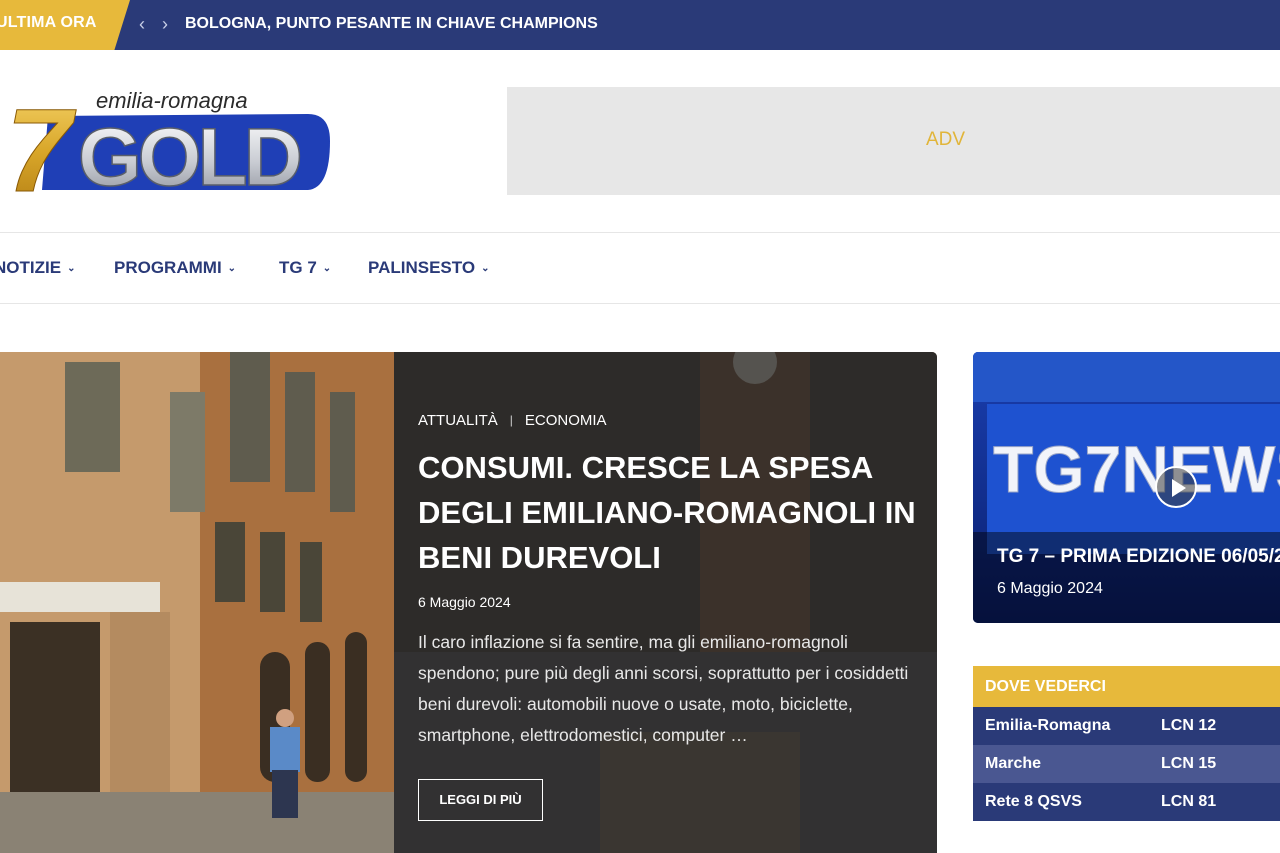 Image resolution: width=1280 pixels, height=853 pixels. I want to click on main-navigation: NOTIZIE ⌄ PROGRAMMI ⌄ TG 7 ⌄ PALINSESTO ⌄, so click(640, 268).